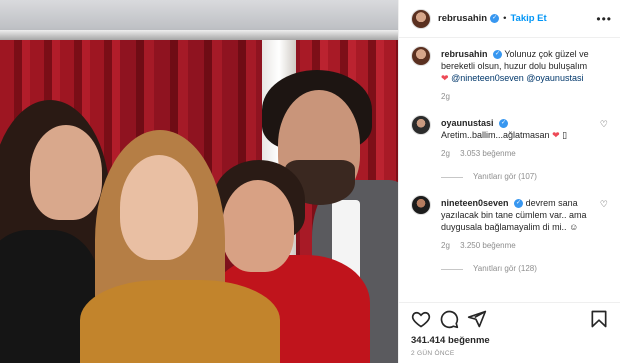  Describe the element at coordinates (495, 135) in the screenshot. I see `comment-text: Aretim..ballim...ağlatmasan` at that location.